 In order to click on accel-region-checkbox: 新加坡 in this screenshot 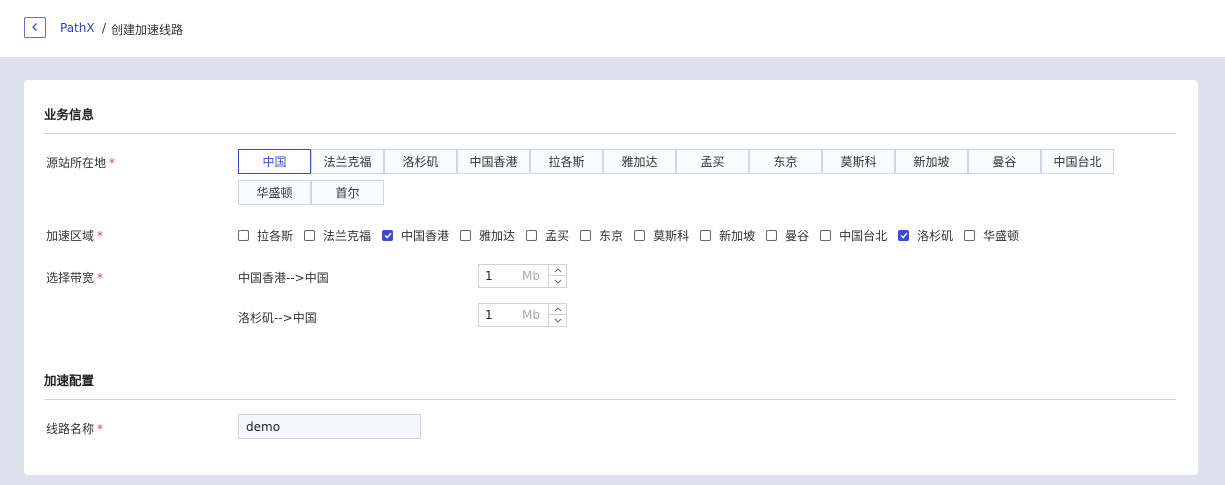, I will do `click(727, 235)`.